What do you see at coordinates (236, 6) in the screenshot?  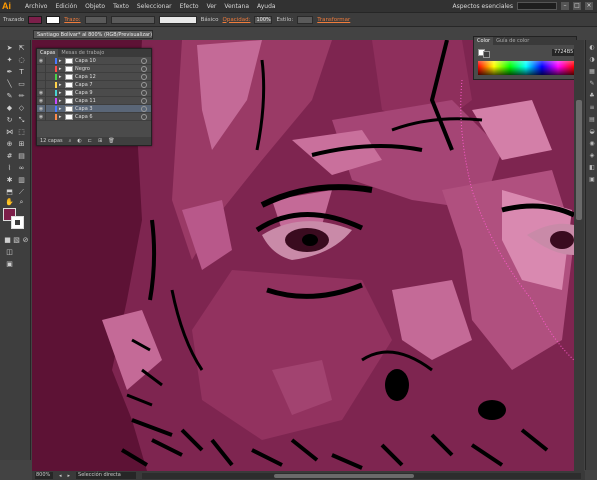 I see `menu-ventana: Ventana` at bounding box center [236, 6].